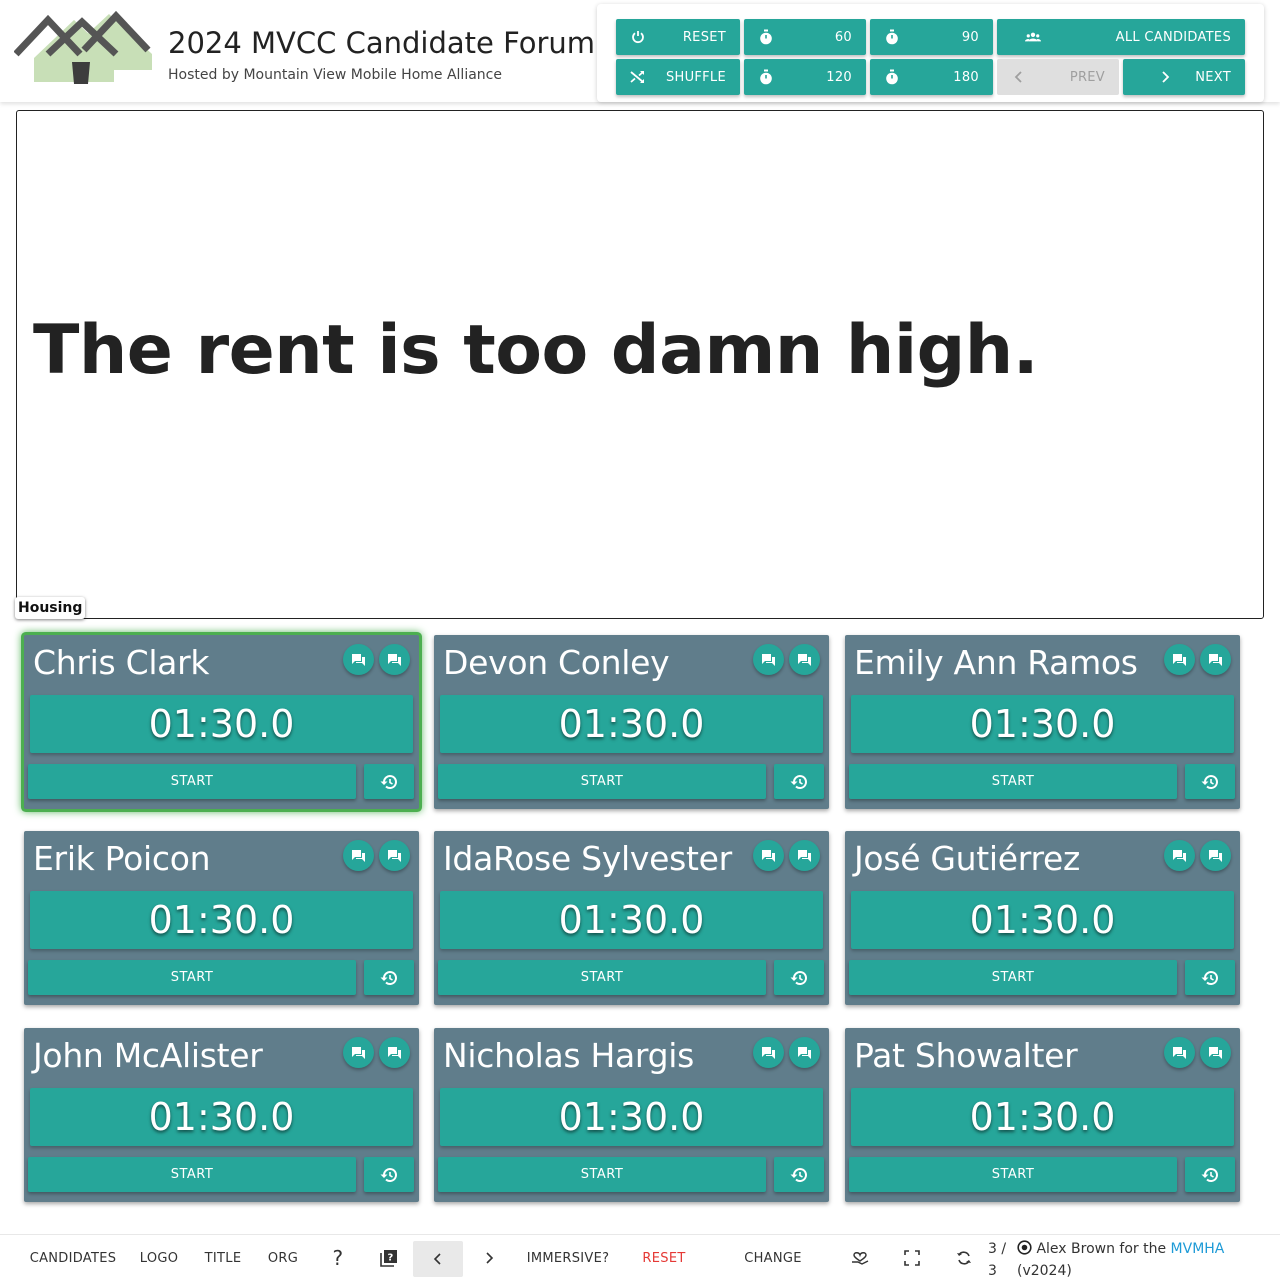 The image size is (1280, 1282). Describe the element at coordinates (1033, 37) in the screenshot. I see `group-icon` at that location.